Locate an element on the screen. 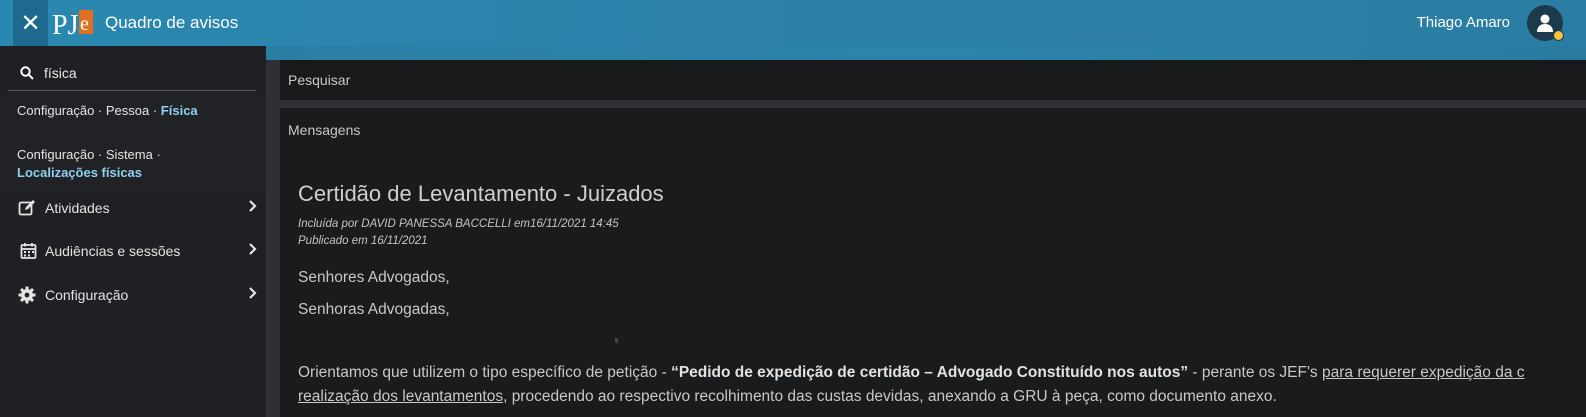  search-panel: Pesquisar is located at coordinates (933, 80).